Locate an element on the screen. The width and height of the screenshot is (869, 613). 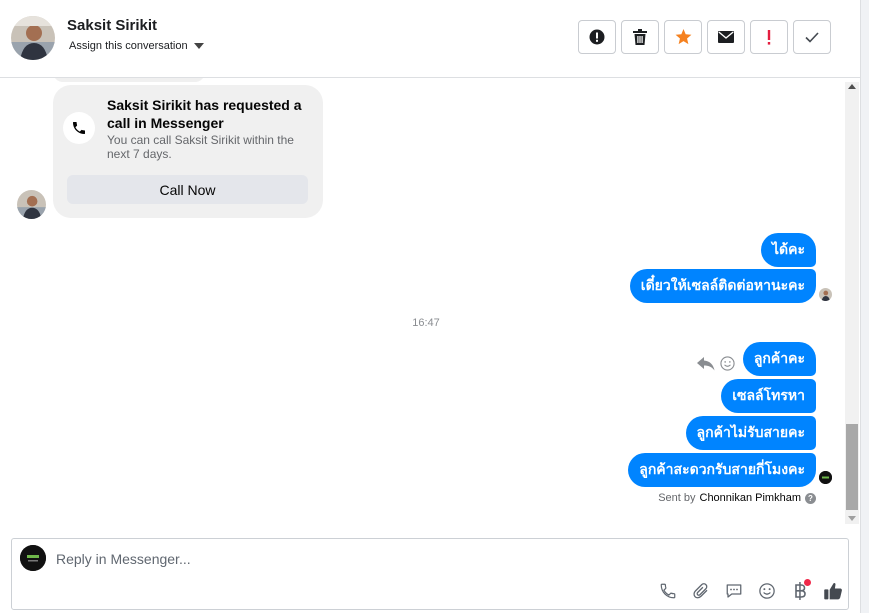
react-emoji-icon is located at coordinates (727, 363).